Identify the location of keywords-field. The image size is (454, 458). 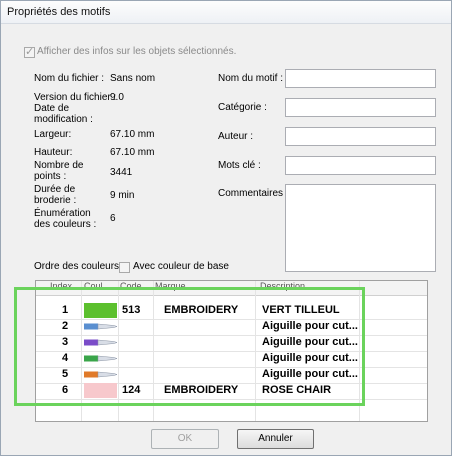
(360, 165).